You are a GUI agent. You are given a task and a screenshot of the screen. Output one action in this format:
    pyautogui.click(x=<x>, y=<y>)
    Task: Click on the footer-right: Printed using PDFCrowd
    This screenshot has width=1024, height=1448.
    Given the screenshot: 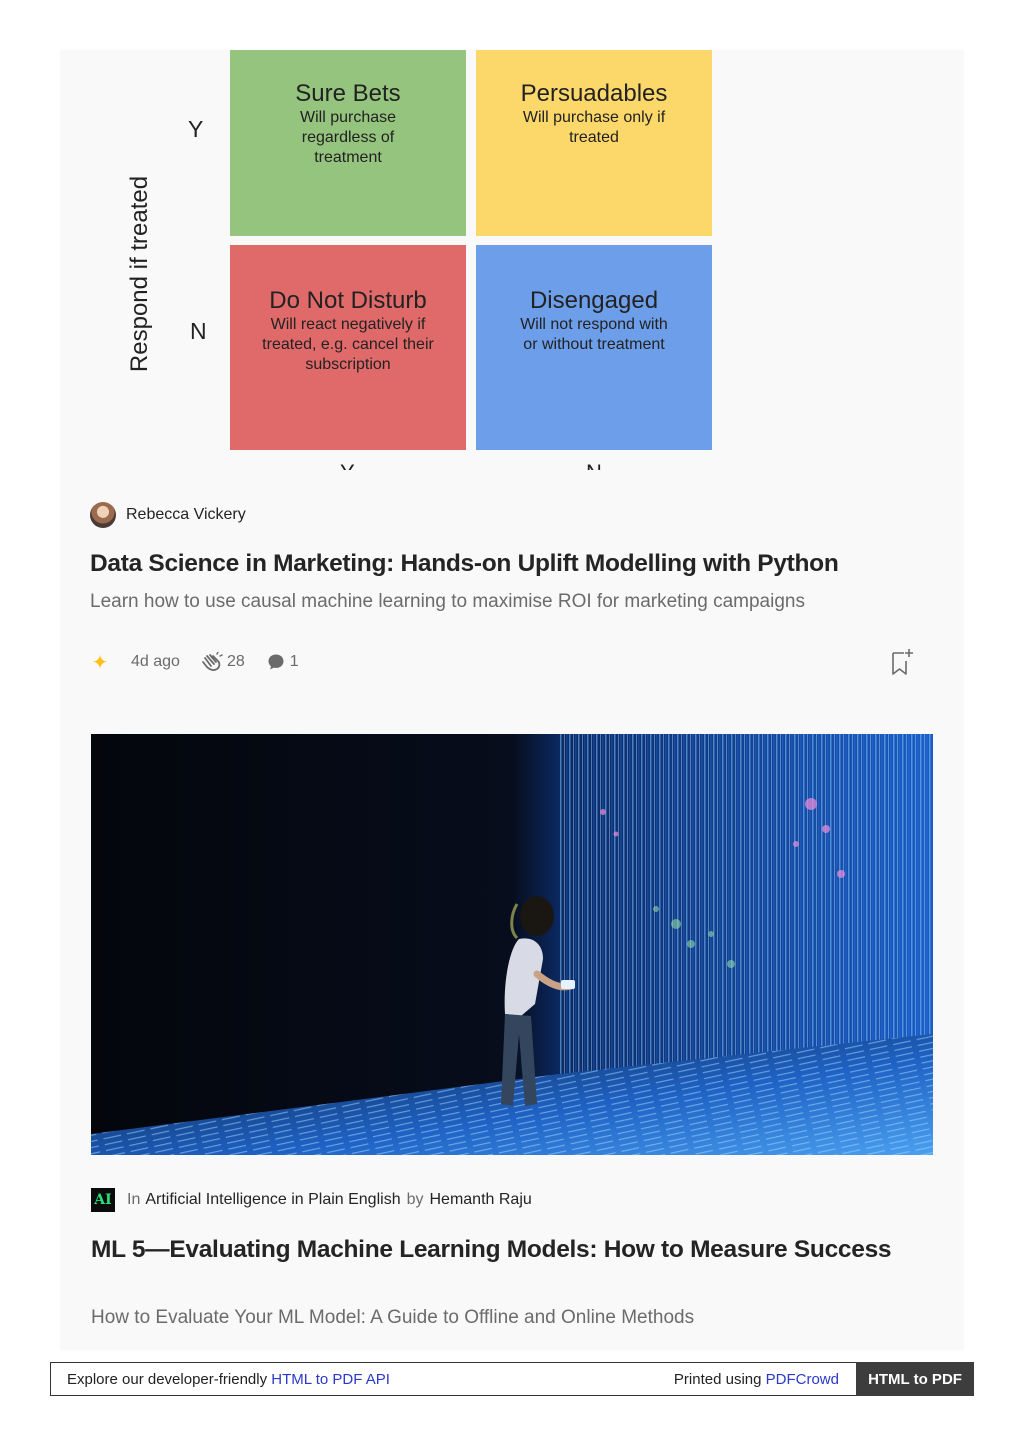 What is the action you would take?
    pyautogui.click(x=756, y=1379)
    